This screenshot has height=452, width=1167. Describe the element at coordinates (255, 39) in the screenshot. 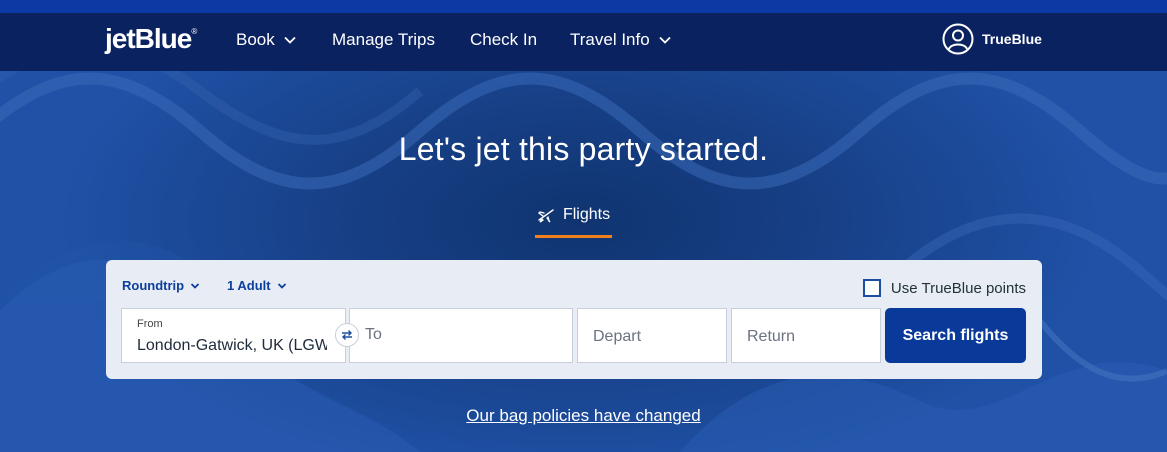

I see `nav-book-label: Book` at that location.